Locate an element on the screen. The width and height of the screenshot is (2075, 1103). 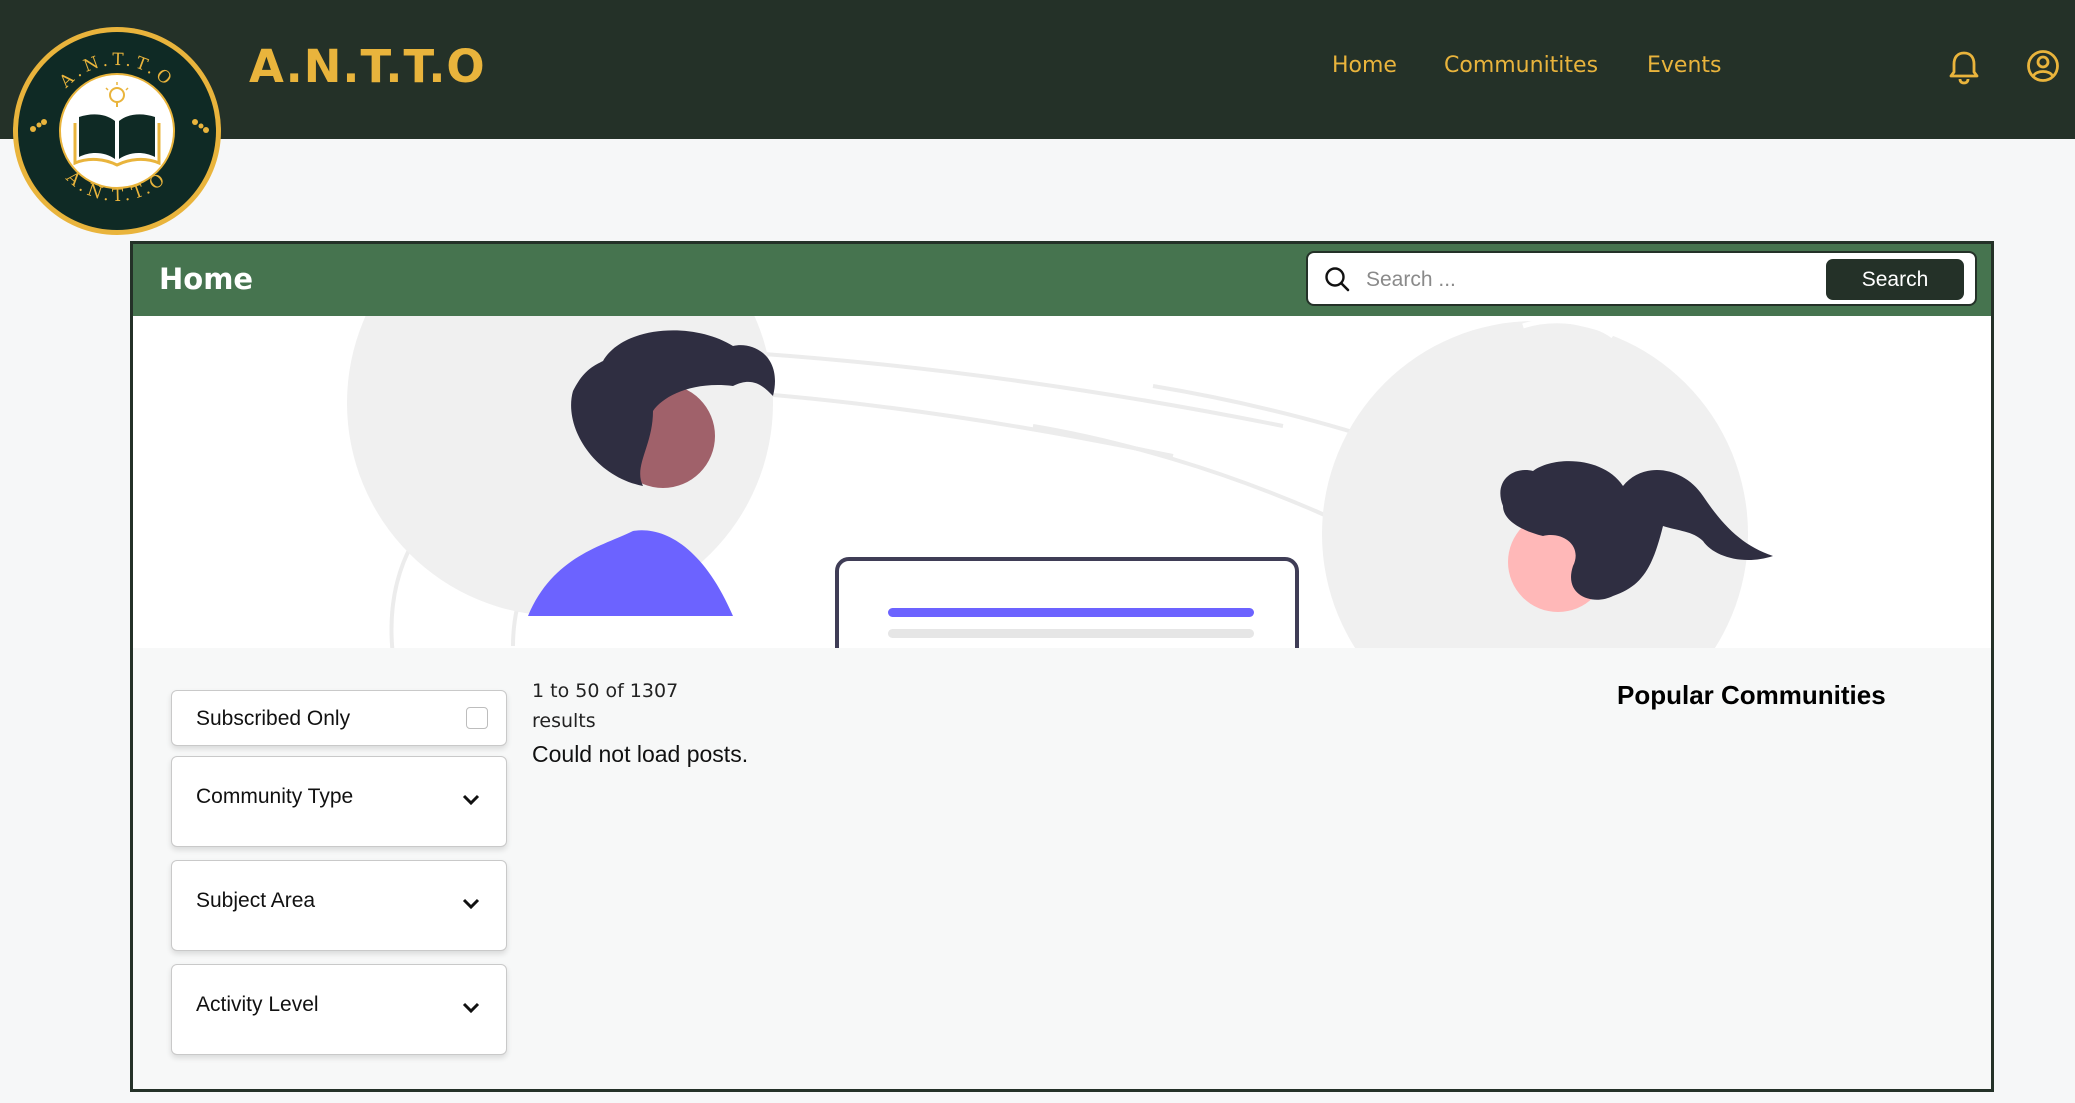
subject-area-filter: Subject Area is located at coordinates (339, 905).